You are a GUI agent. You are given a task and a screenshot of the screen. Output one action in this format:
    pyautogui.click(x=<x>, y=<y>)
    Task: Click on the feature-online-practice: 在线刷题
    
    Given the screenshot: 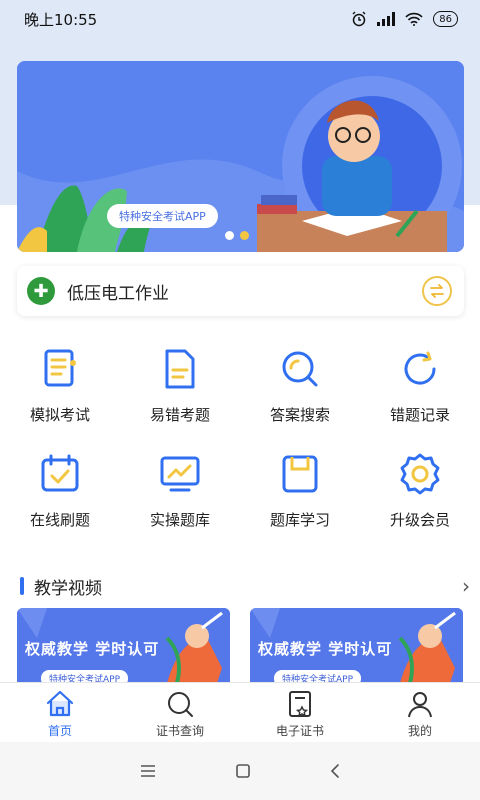 What is the action you would take?
    pyautogui.click(x=60, y=500)
    